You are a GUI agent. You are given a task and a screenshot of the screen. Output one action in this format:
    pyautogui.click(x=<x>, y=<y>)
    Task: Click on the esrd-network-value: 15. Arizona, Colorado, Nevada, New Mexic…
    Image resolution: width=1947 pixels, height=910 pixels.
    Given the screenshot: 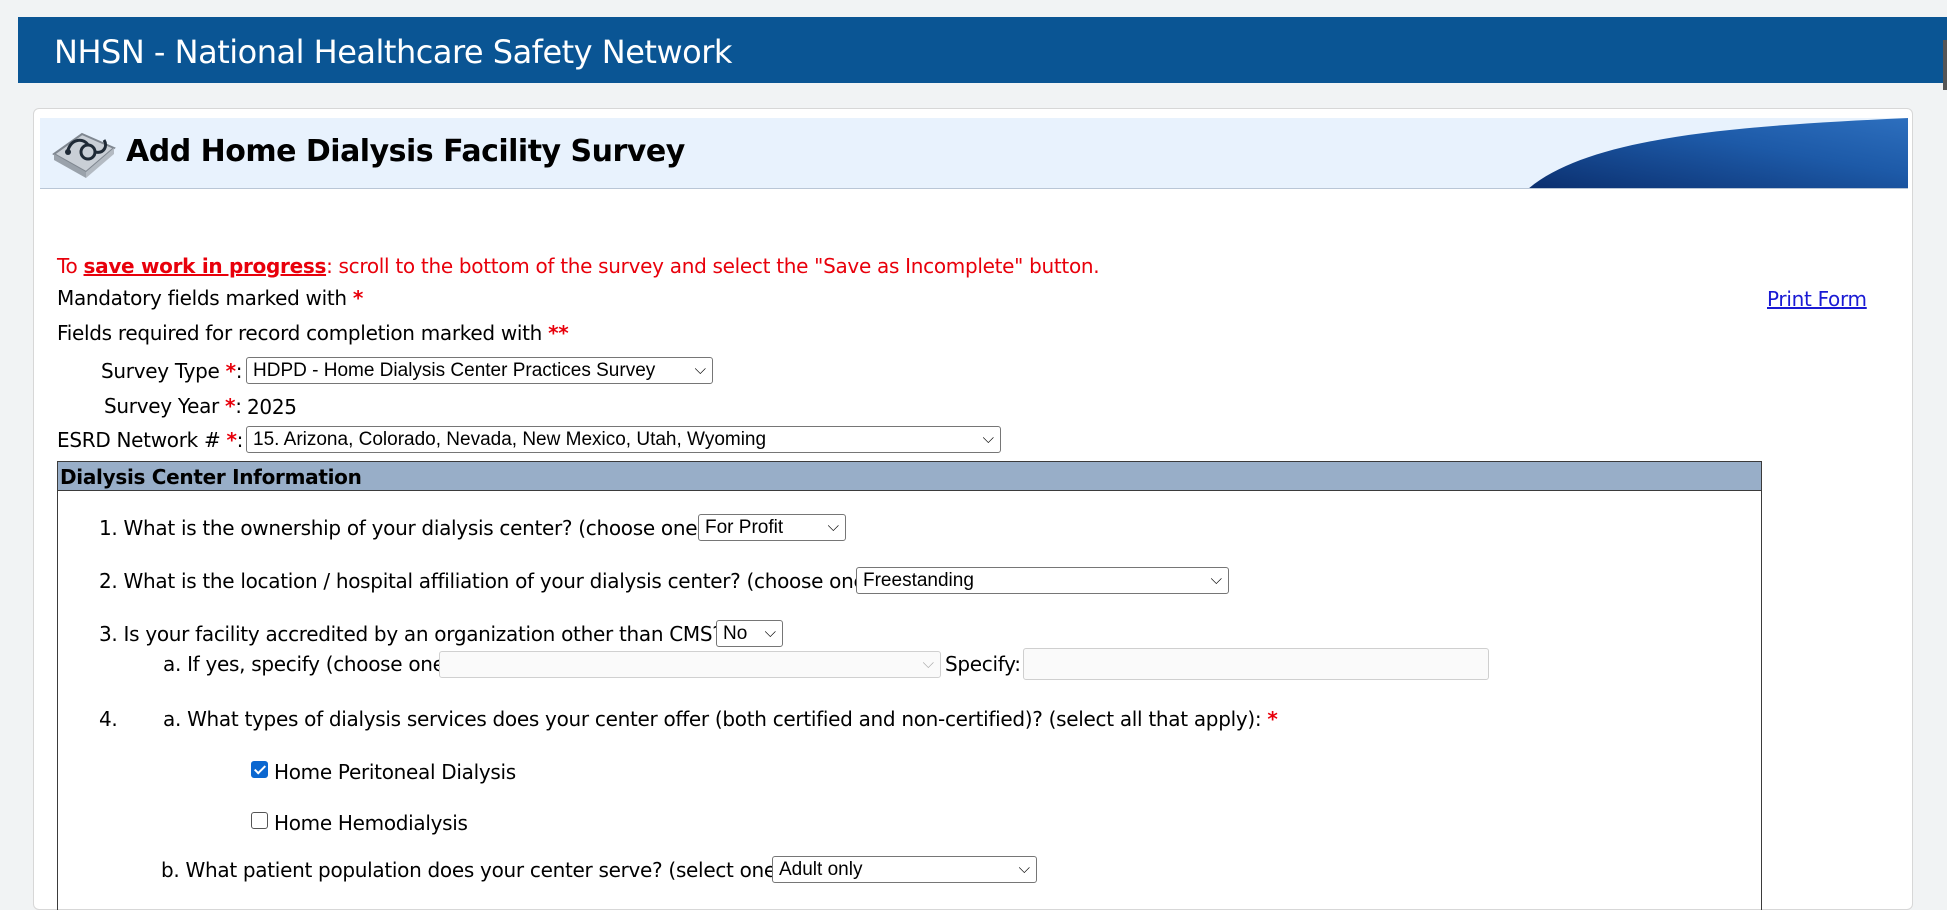 What is the action you would take?
    pyautogui.click(x=510, y=439)
    